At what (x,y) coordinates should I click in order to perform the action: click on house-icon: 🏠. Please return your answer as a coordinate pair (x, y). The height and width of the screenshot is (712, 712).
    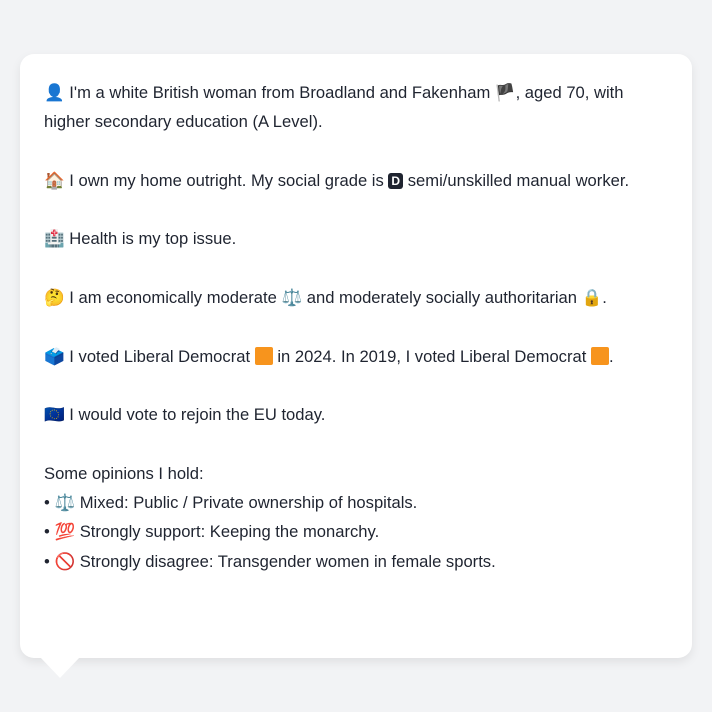
    Looking at the image, I should click on (54, 180).